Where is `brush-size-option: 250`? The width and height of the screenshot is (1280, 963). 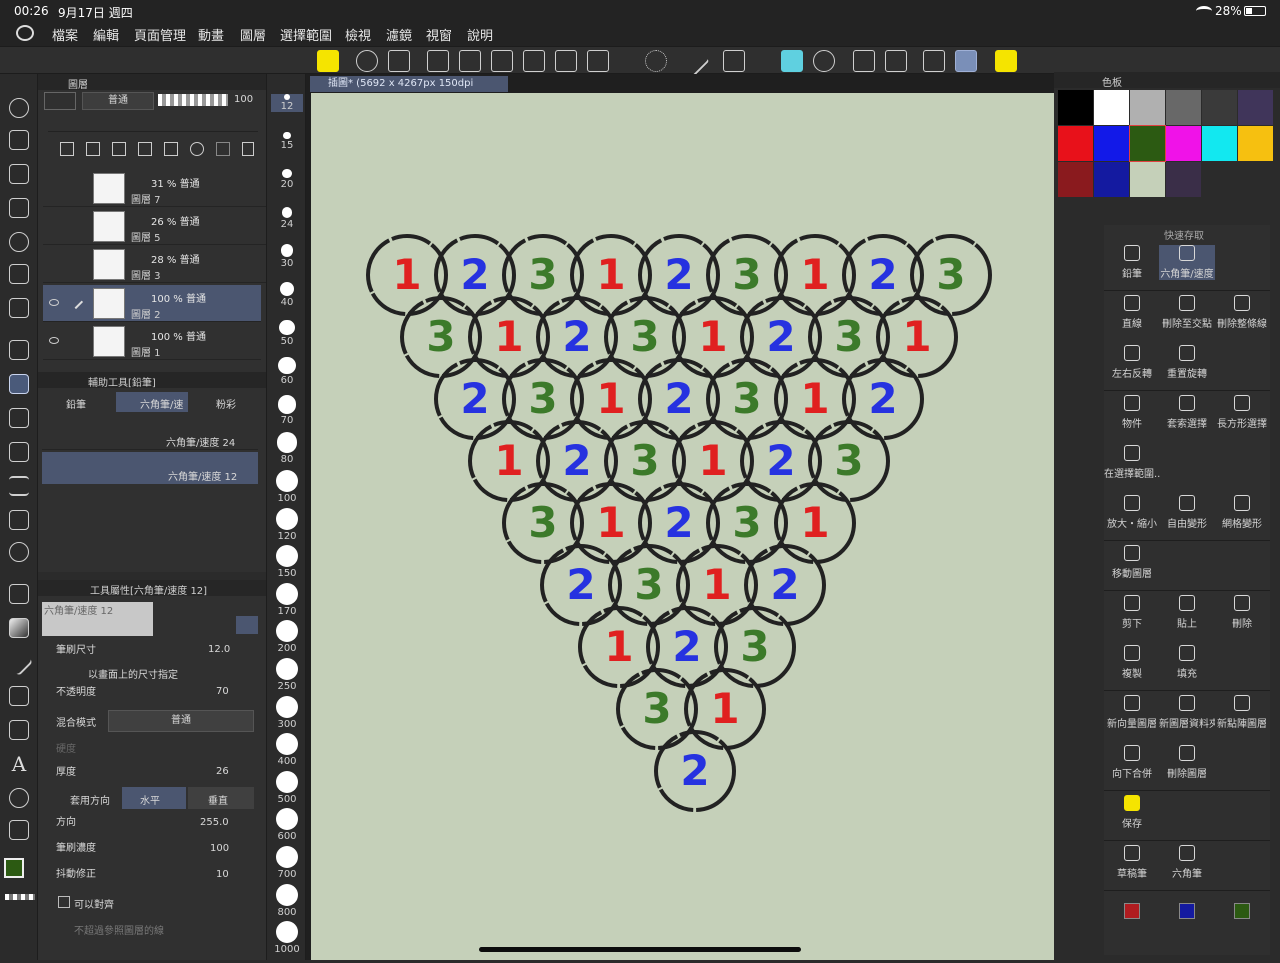 brush-size-option: 250 is located at coordinates (287, 675).